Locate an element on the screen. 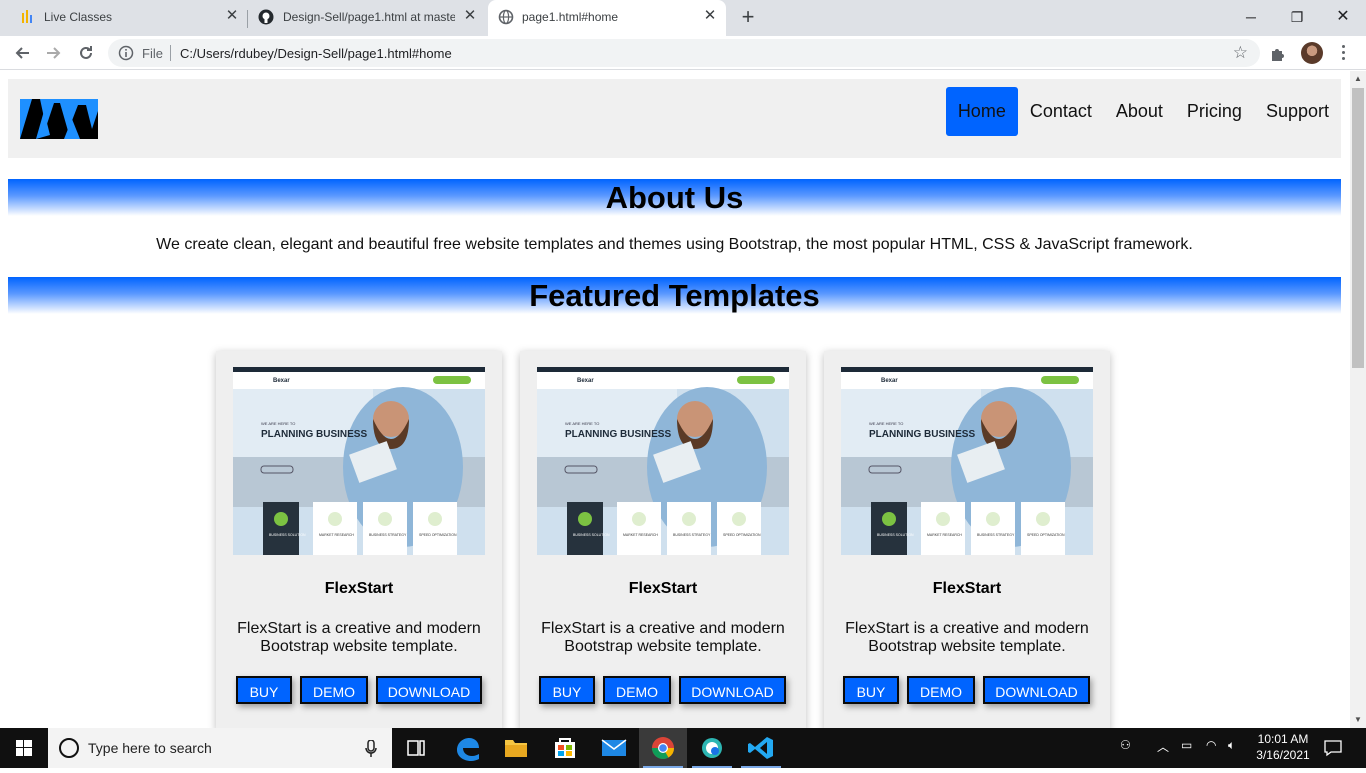 The width and height of the screenshot is (1366, 773). nav-support: Support is located at coordinates (1297, 111).